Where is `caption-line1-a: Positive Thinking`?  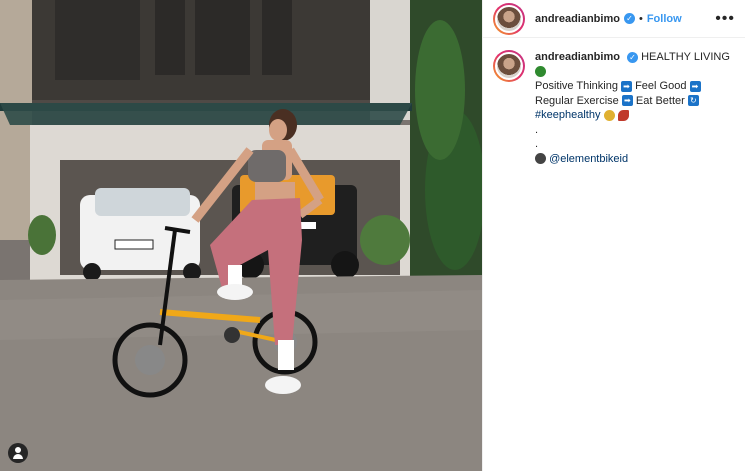 caption-line1-a: Positive Thinking is located at coordinates (576, 86).